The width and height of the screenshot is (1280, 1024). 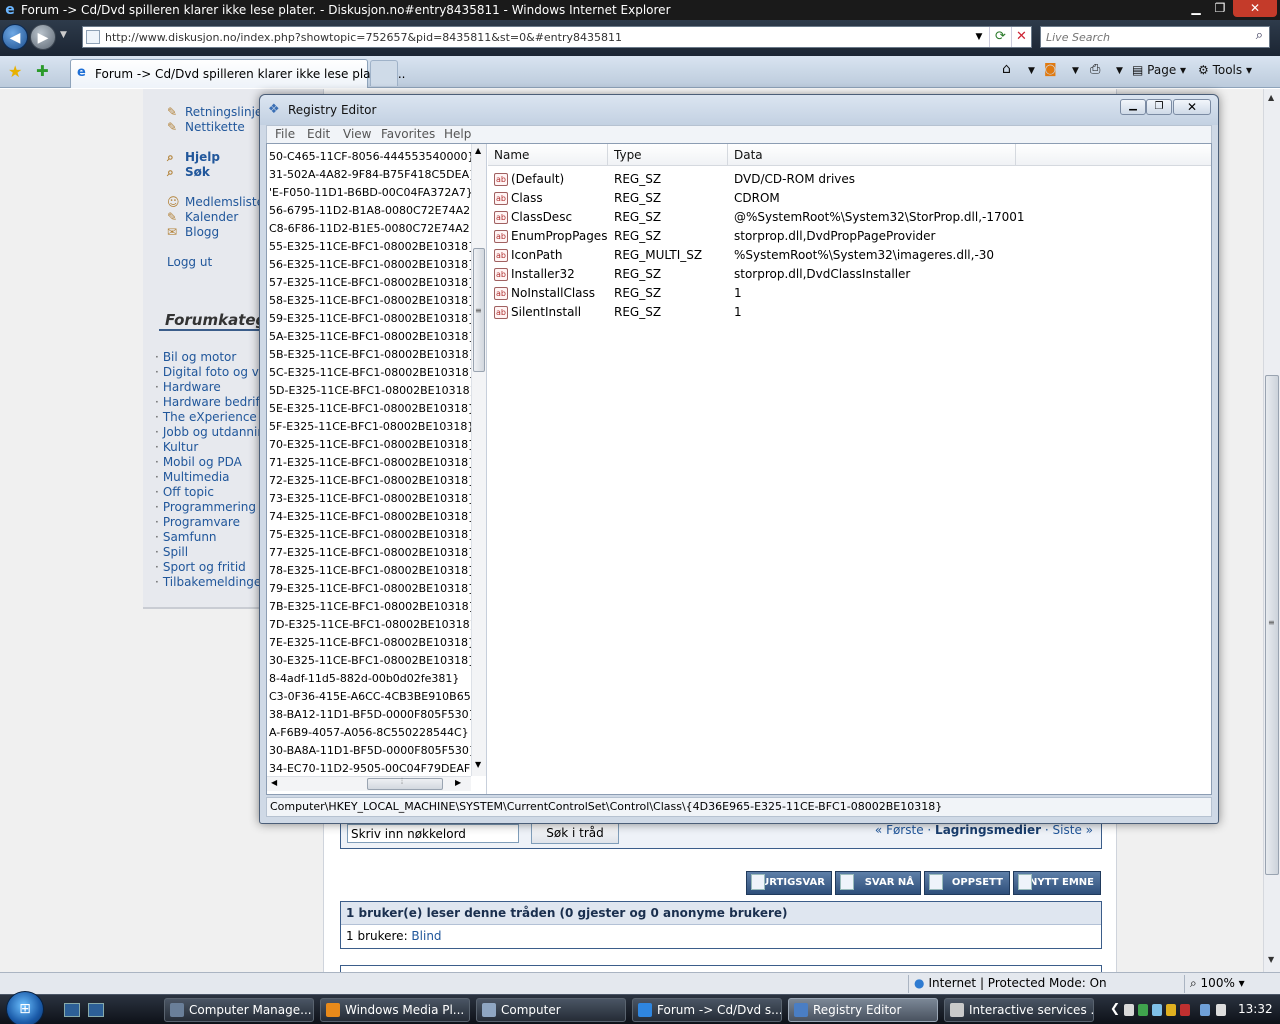 What do you see at coordinates (988, 830) in the screenshot?
I see `current-forum-link: Lagringsmedier` at bounding box center [988, 830].